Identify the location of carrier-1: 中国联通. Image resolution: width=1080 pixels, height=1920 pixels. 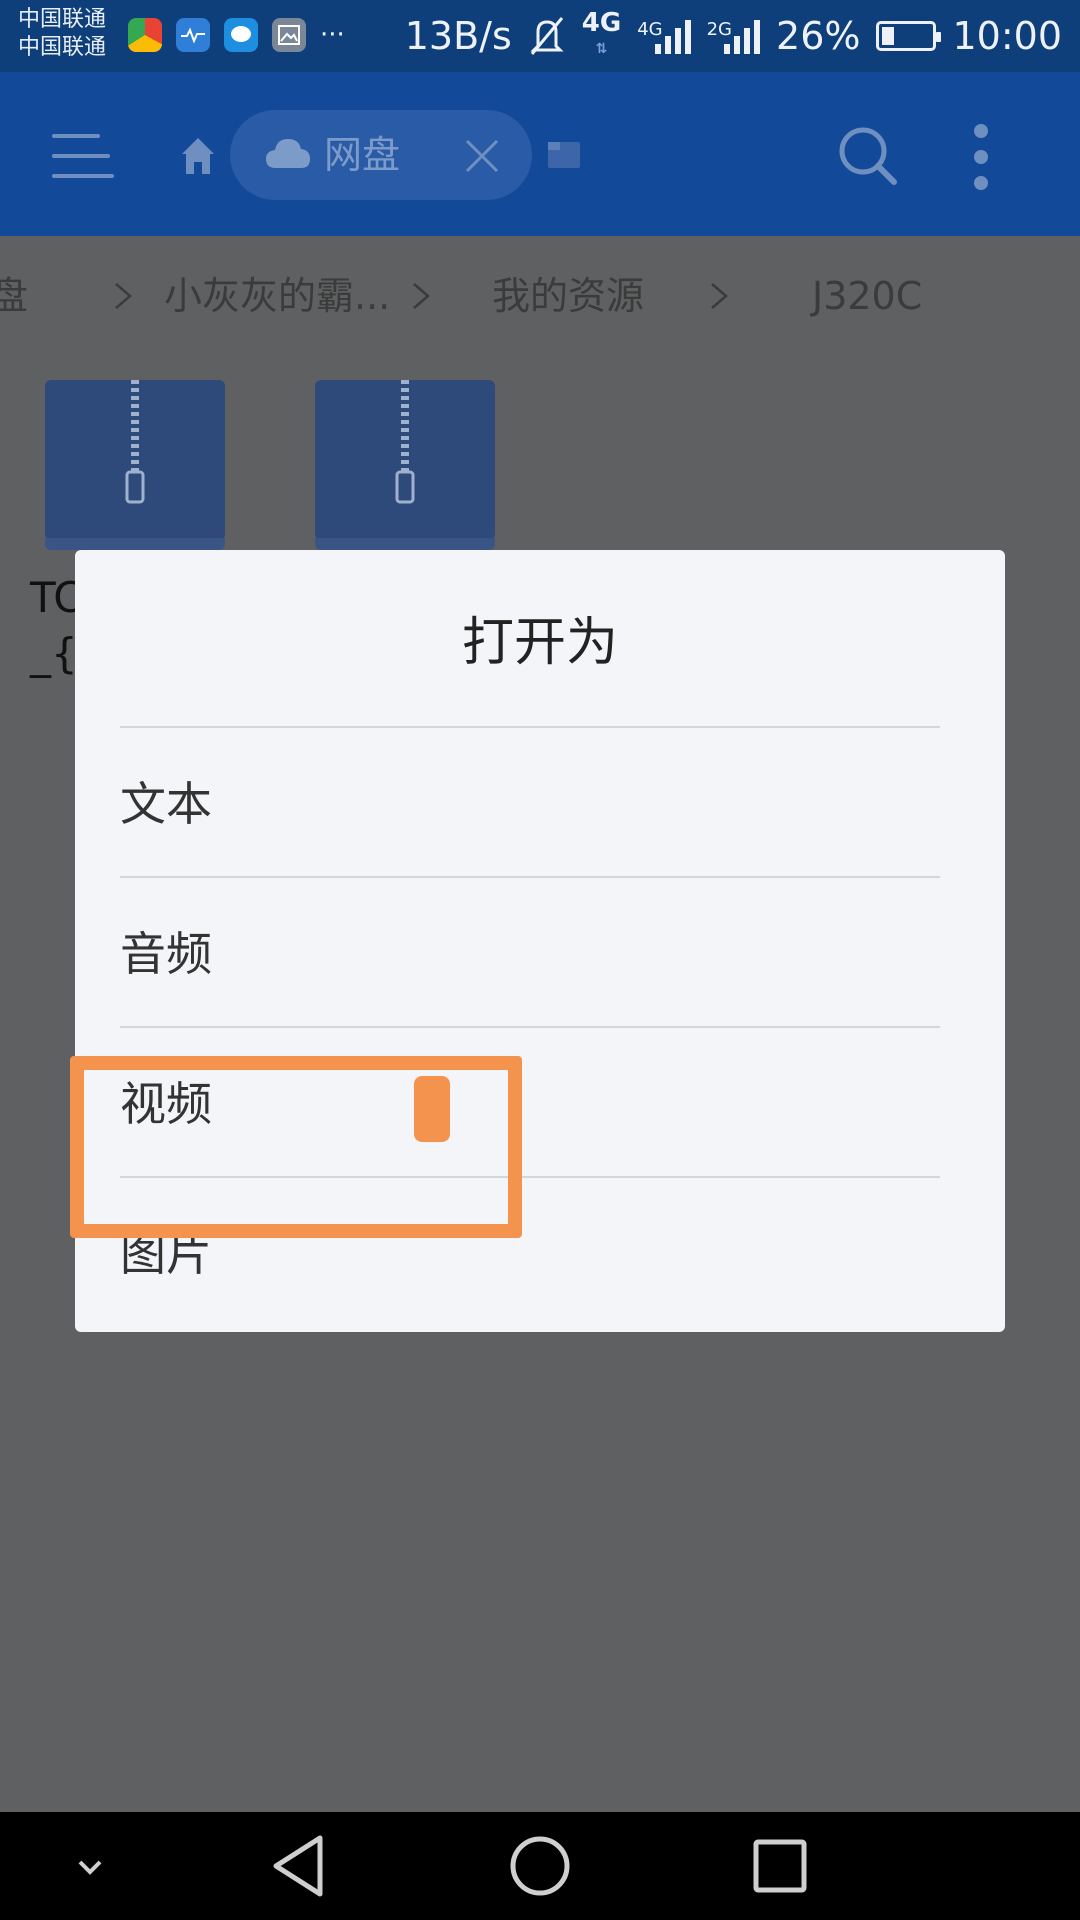
(62, 19).